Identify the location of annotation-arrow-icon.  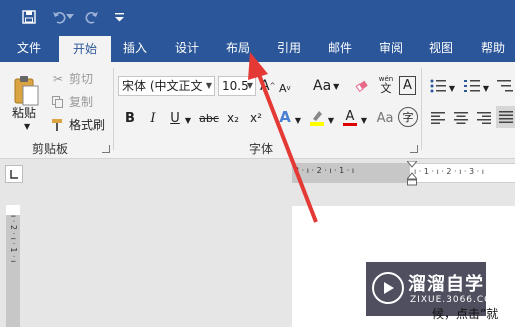
(283, 137).